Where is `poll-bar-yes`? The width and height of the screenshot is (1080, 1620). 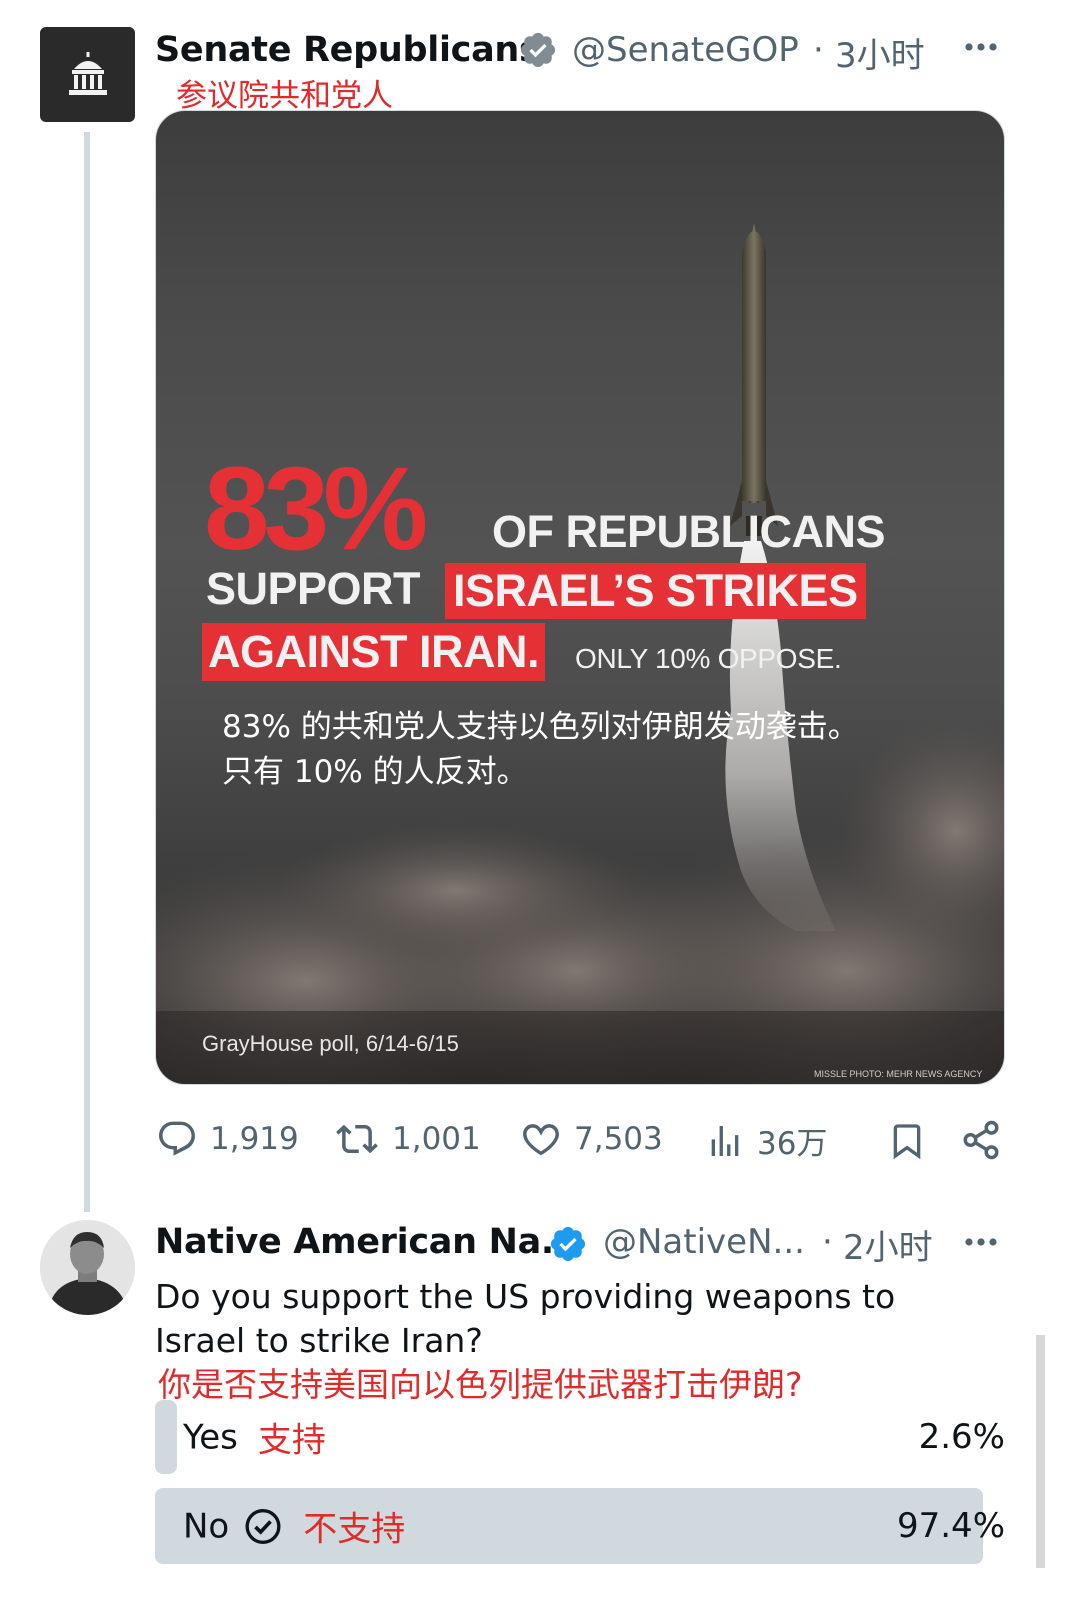
poll-bar-yes is located at coordinates (166, 1437).